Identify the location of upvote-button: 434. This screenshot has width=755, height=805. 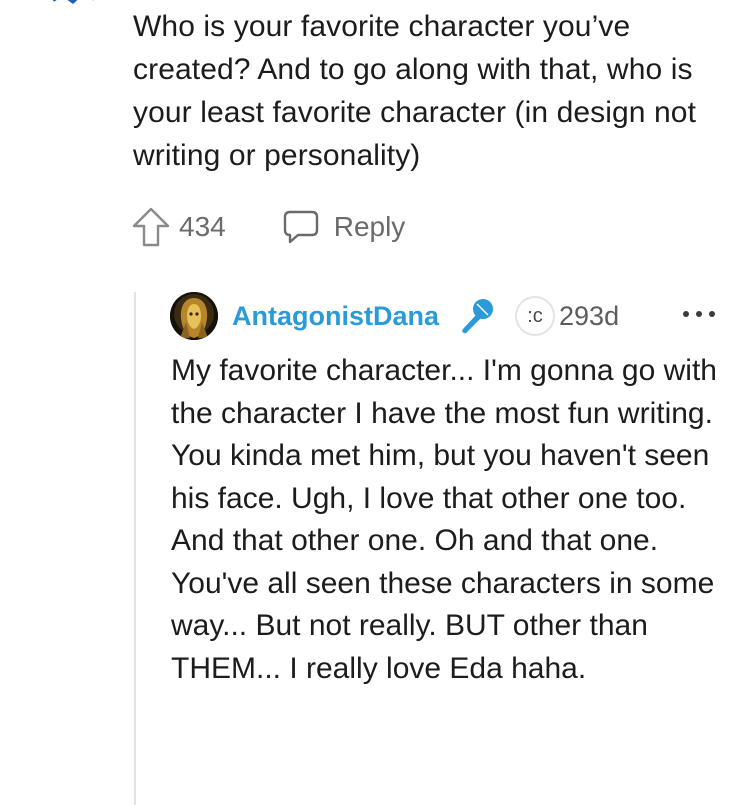
(178, 227).